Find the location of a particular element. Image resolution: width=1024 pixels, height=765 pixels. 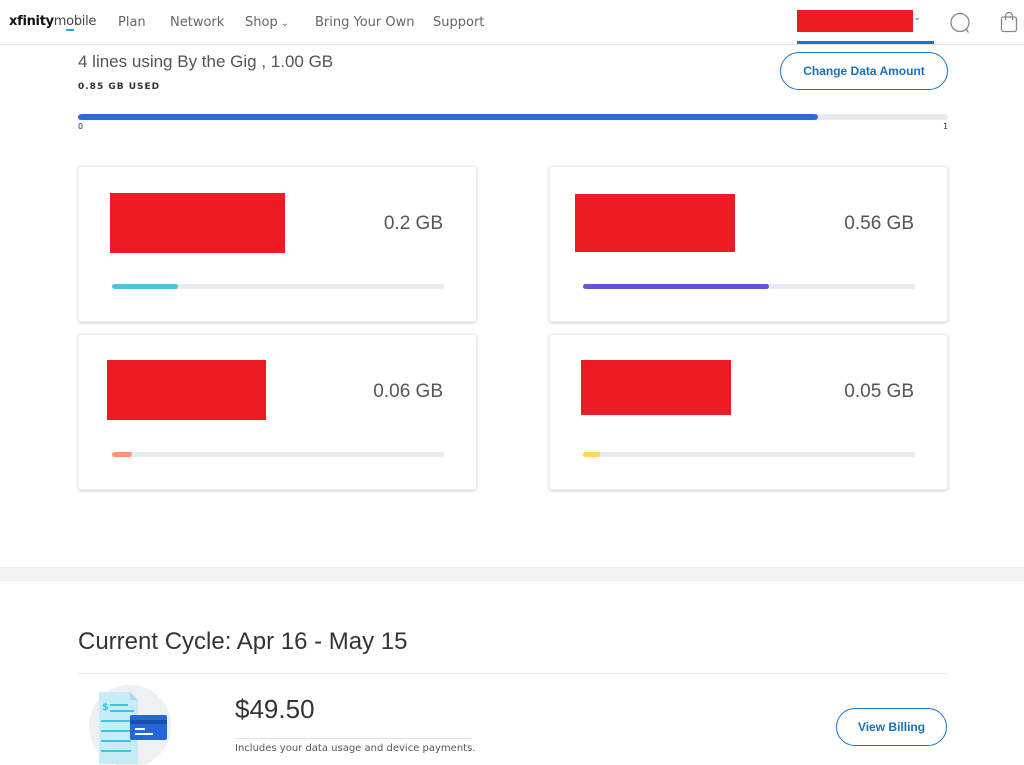

nav-item-bring-your-own: Bring Your Own is located at coordinates (365, 22).